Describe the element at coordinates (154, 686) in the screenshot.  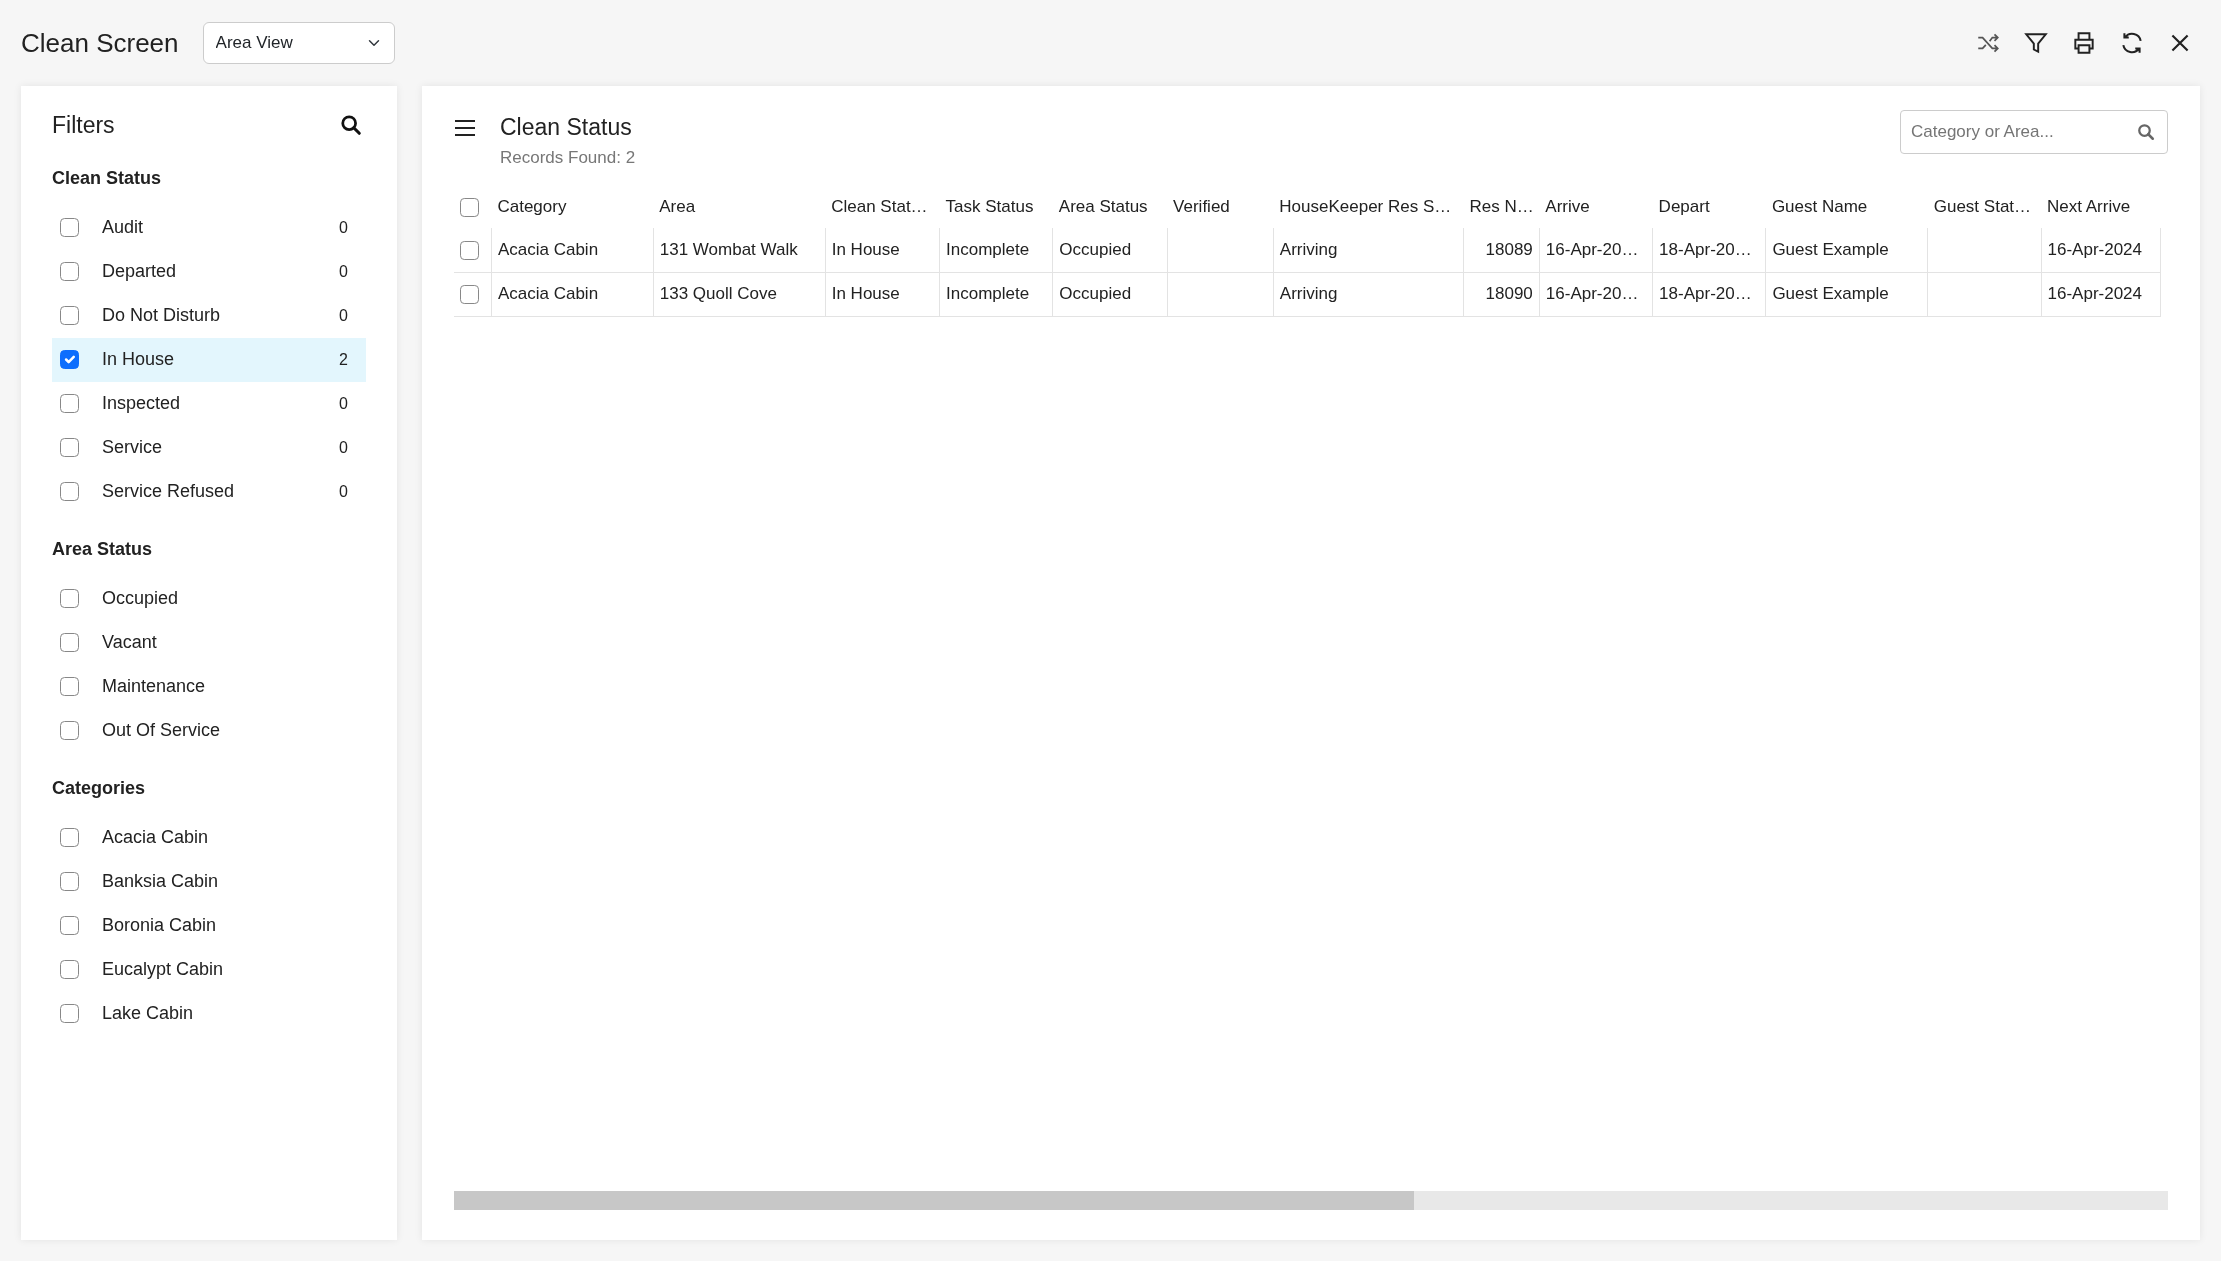
I see `filter-label: Maintenance` at that location.